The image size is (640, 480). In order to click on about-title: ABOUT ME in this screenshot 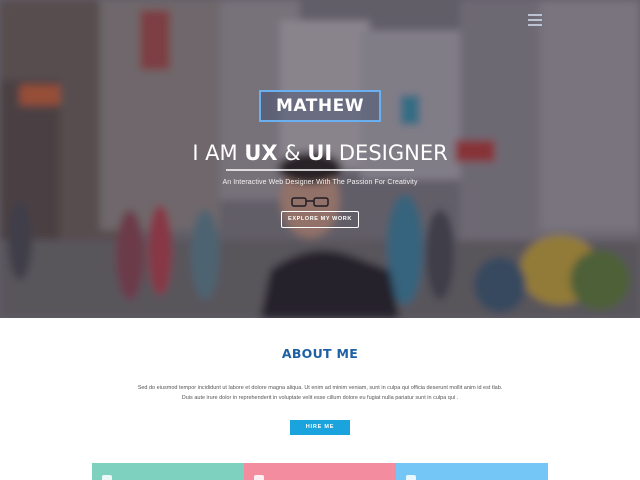, I will do `click(320, 353)`.